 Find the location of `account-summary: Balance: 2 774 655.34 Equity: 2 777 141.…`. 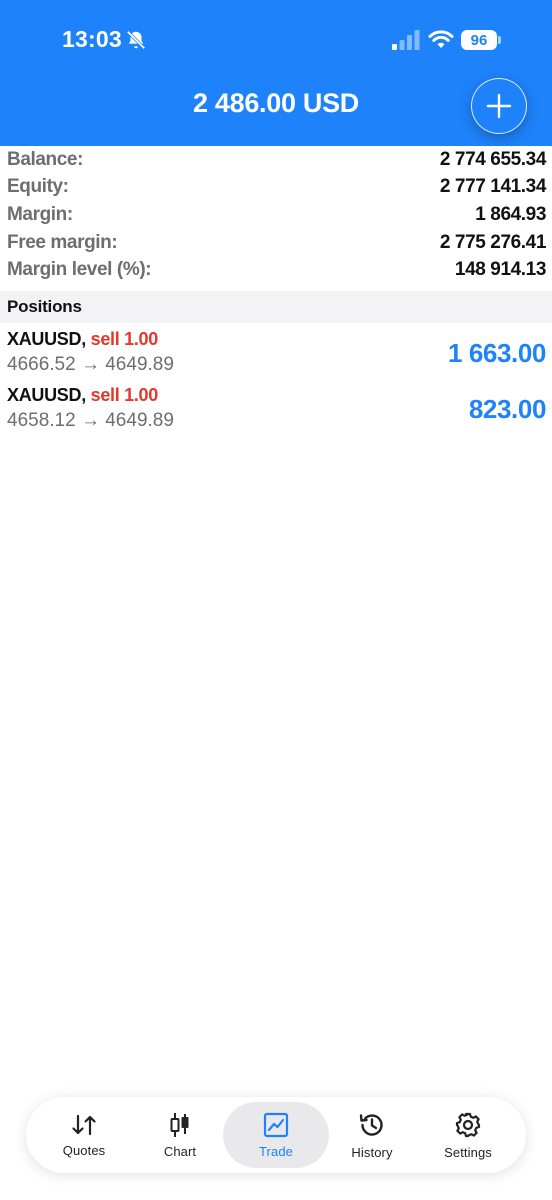

account-summary: Balance: 2 774 655.34 Equity: 2 777 141.… is located at coordinates (276, 215).